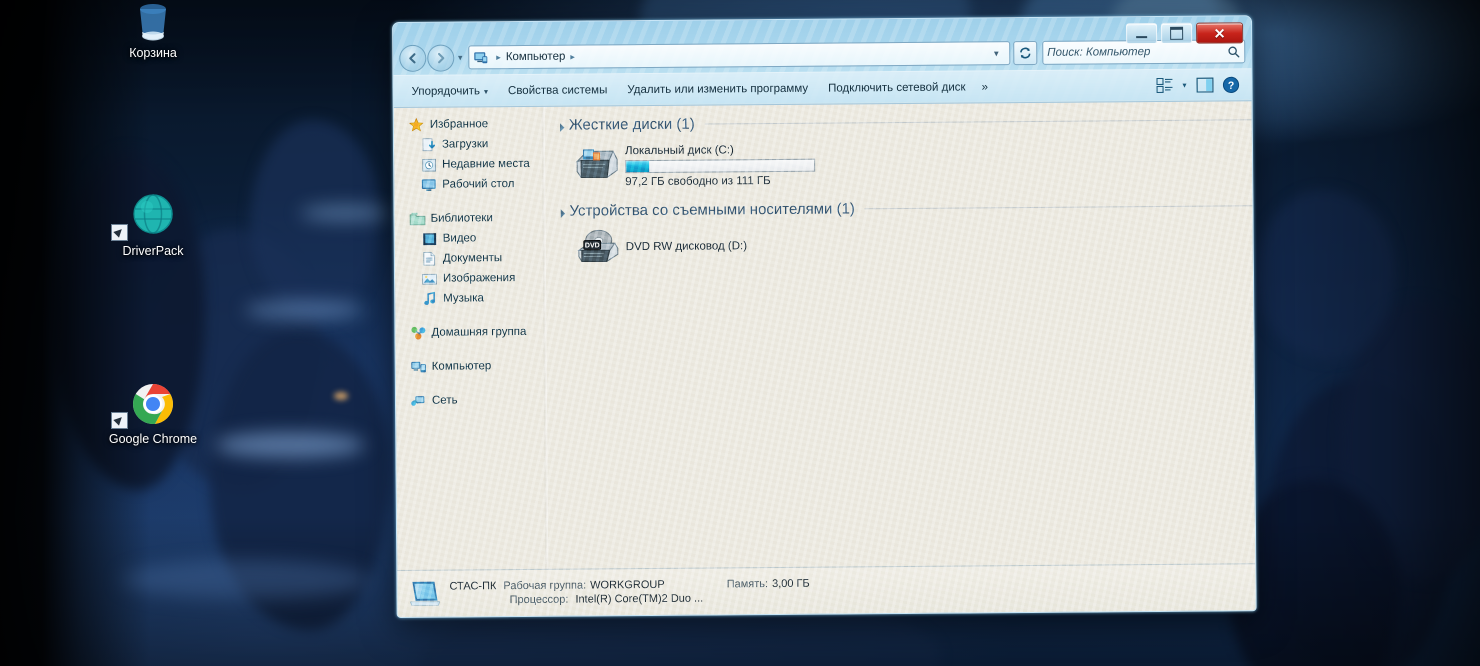 The height and width of the screenshot is (666, 1480). I want to click on group-header-hard-disks: ◢ Жесткие диски (1), so click(903, 122).